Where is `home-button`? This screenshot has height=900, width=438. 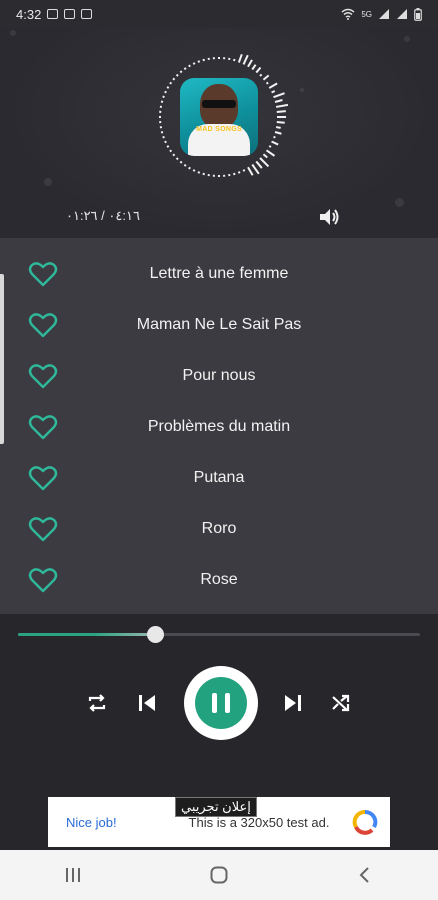 home-button is located at coordinates (219, 875).